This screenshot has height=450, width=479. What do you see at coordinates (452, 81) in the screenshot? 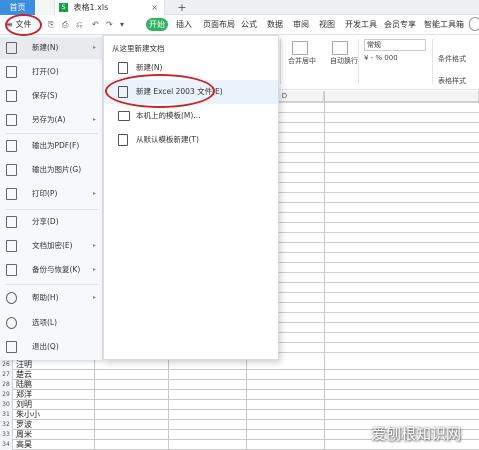
I see `table-style-button: 表格样式` at bounding box center [452, 81].